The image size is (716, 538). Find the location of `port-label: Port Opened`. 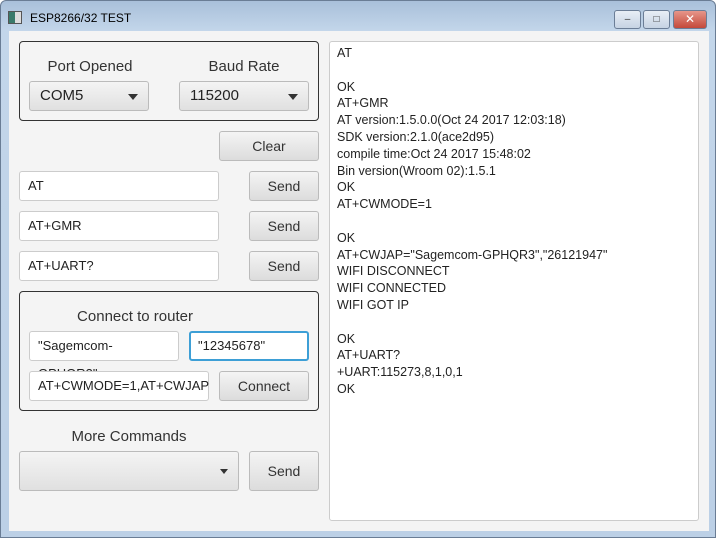

port-label: Port Opened is located at coordinates (90, 66).